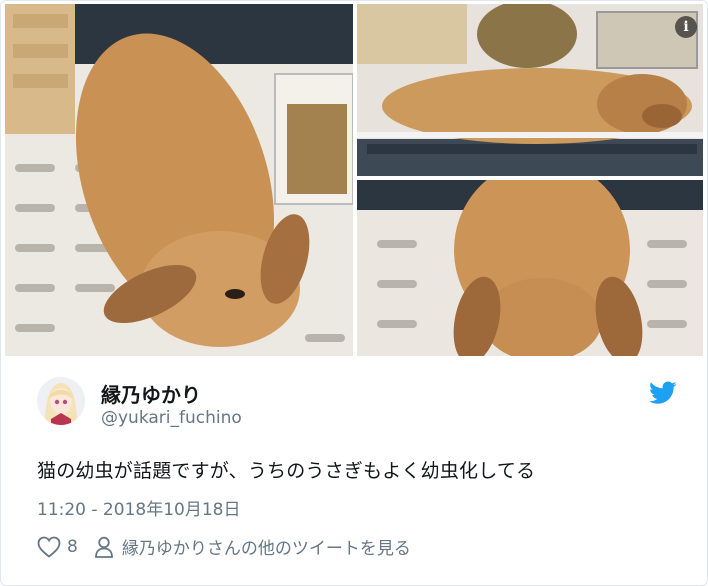 This screenshot has height=586, width=708. What do you see at coordinates (49, 547) in the screenshot?
I see `heart-icon` at bounding box center [49, 547].